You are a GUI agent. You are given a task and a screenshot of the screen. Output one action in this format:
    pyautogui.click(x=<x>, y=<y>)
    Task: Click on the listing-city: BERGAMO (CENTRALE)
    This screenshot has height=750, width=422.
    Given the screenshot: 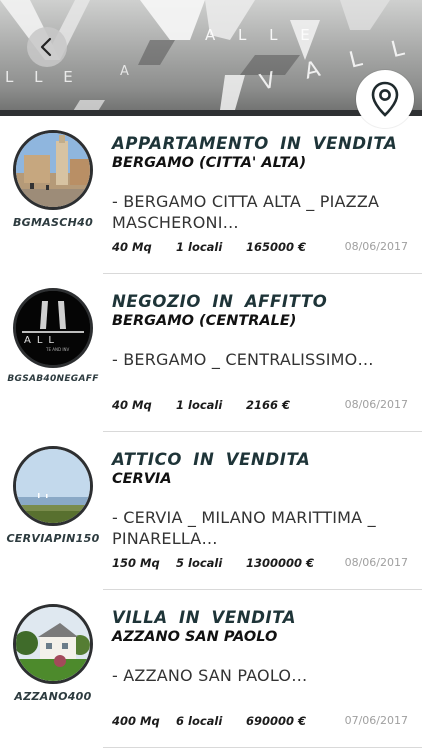 What is the action you would take?
    pyautogui.click(x=204, y=321)
    